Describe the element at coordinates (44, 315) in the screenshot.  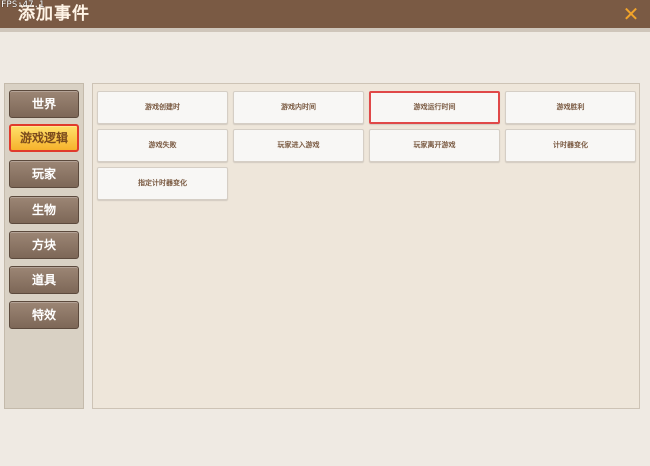
I see `sidebar-item-effect: 特效` at that location.